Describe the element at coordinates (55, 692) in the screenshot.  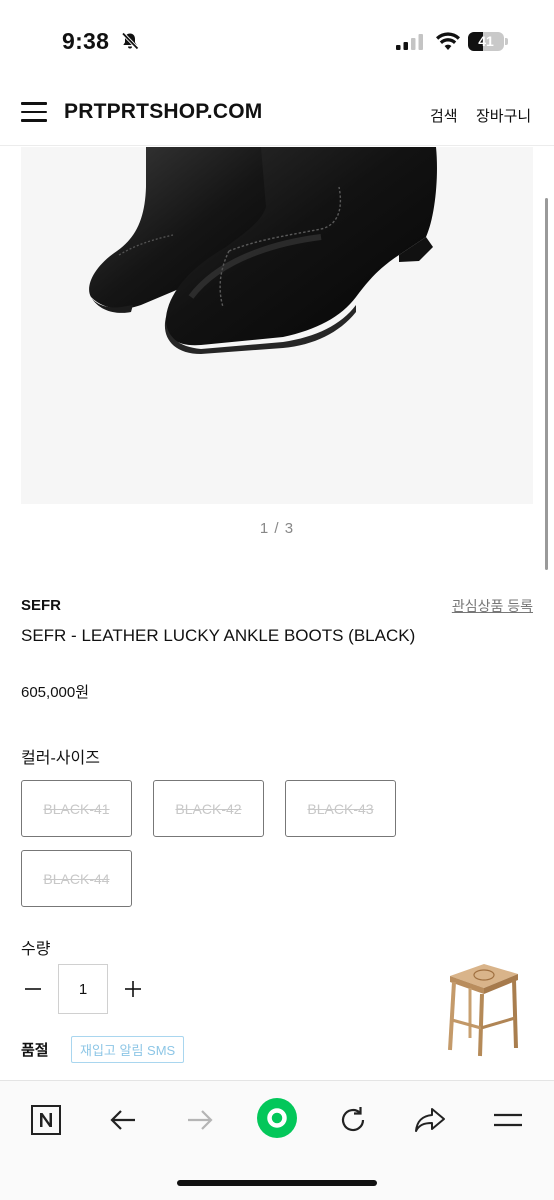
I see `product-price: 605,000원` at that location.